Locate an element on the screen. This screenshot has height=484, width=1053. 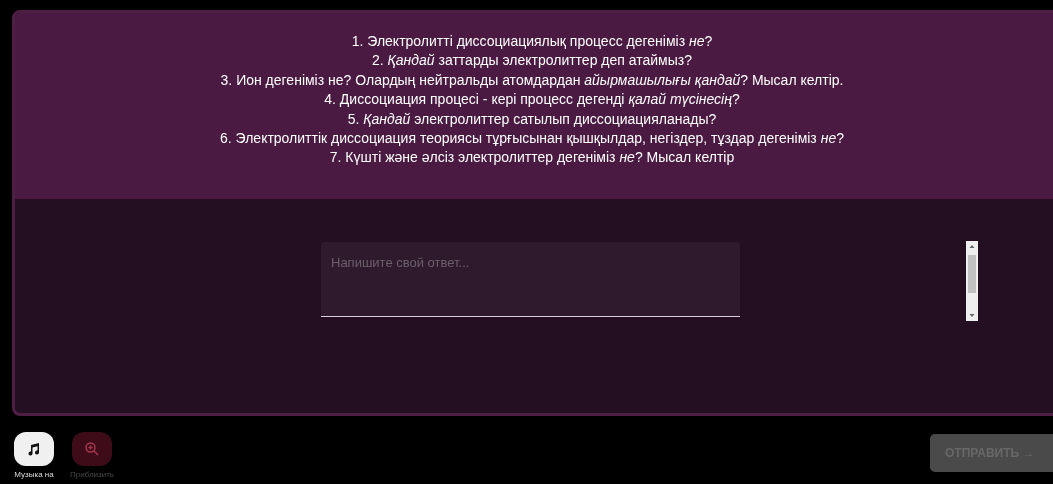
question-text: 6. Электролиттік диссоциация теориясы тұрғысынан қышқылдар, негіздер, тұздар дегеніміз не? is located at coordinates (532, 139).